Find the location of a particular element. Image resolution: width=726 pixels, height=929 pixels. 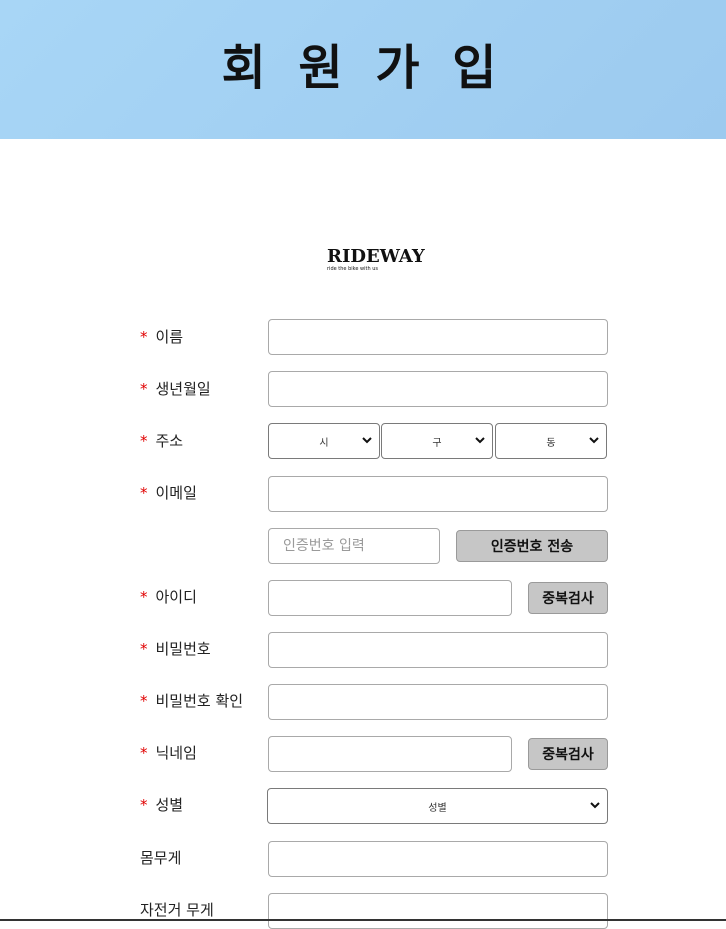

gender-select: 성별 is located at coordinates (437, 806).